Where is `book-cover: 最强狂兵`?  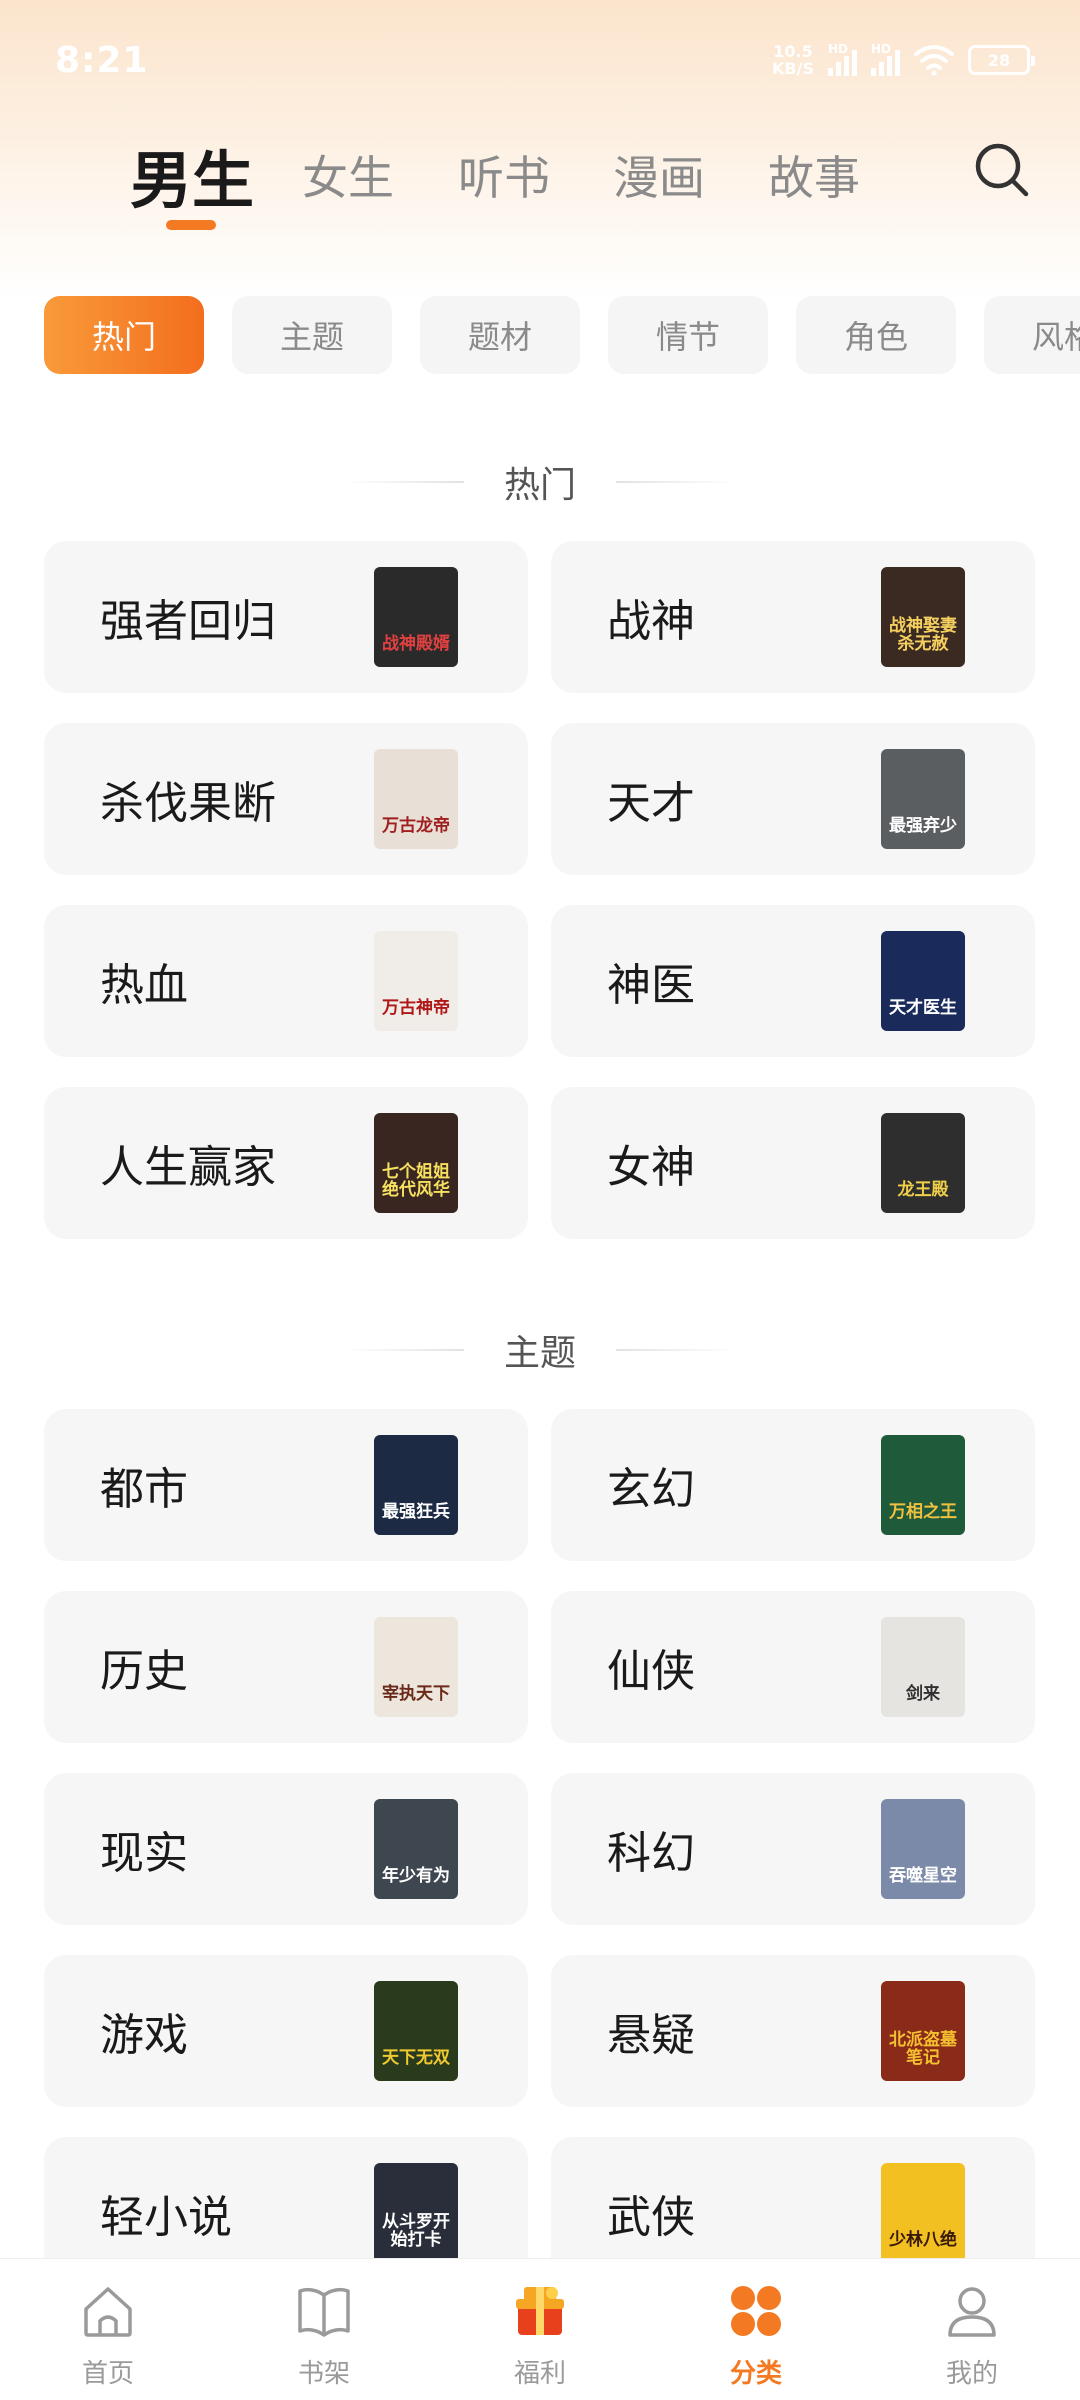 book-cover: 最强狂兵 is located at coordinates (416, 1485).